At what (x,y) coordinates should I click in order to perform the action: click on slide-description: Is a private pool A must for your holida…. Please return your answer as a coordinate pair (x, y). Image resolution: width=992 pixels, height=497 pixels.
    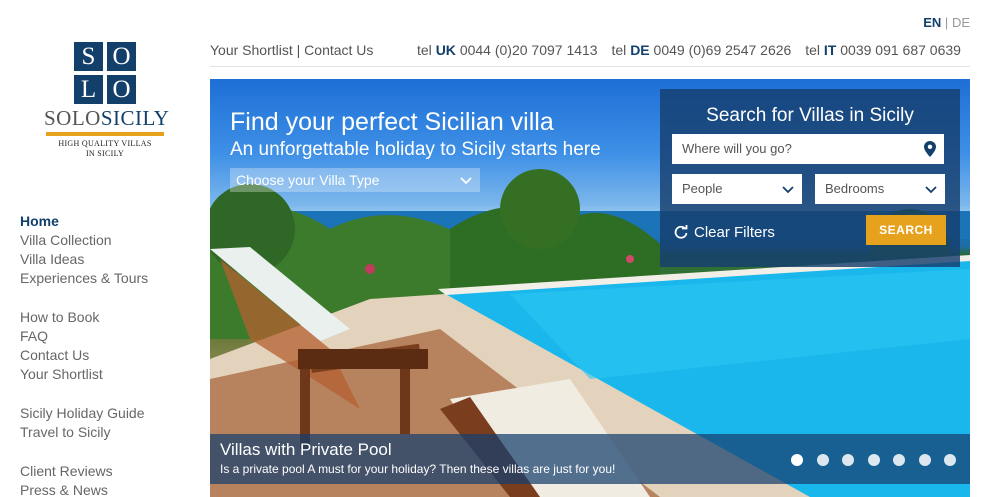
    Looking at the image, I should click on (418, 469).